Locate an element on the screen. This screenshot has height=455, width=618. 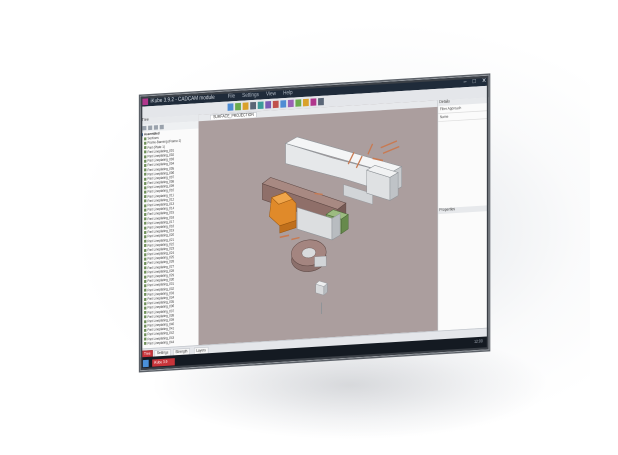
round-die-part is located at coordinates (309, 256).